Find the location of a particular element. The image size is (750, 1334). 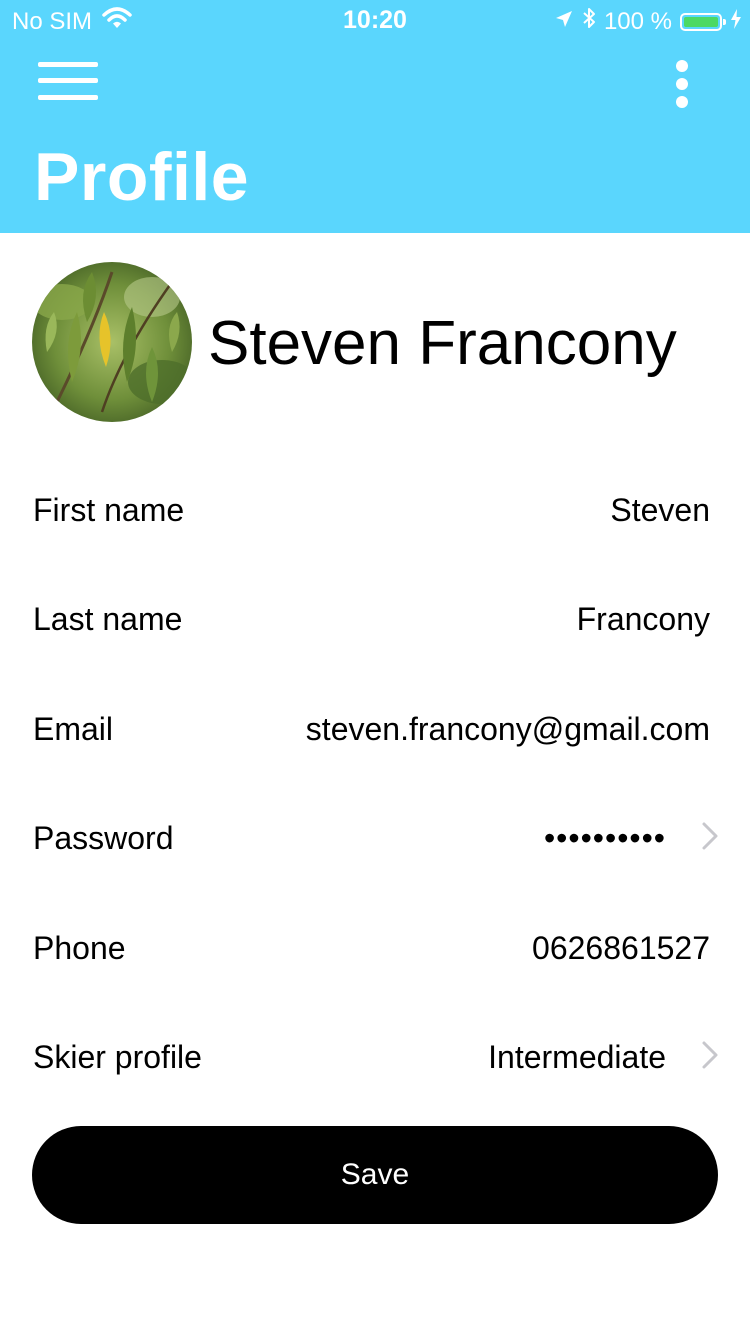

field-label: Phone is located at coordinates (79, 948).